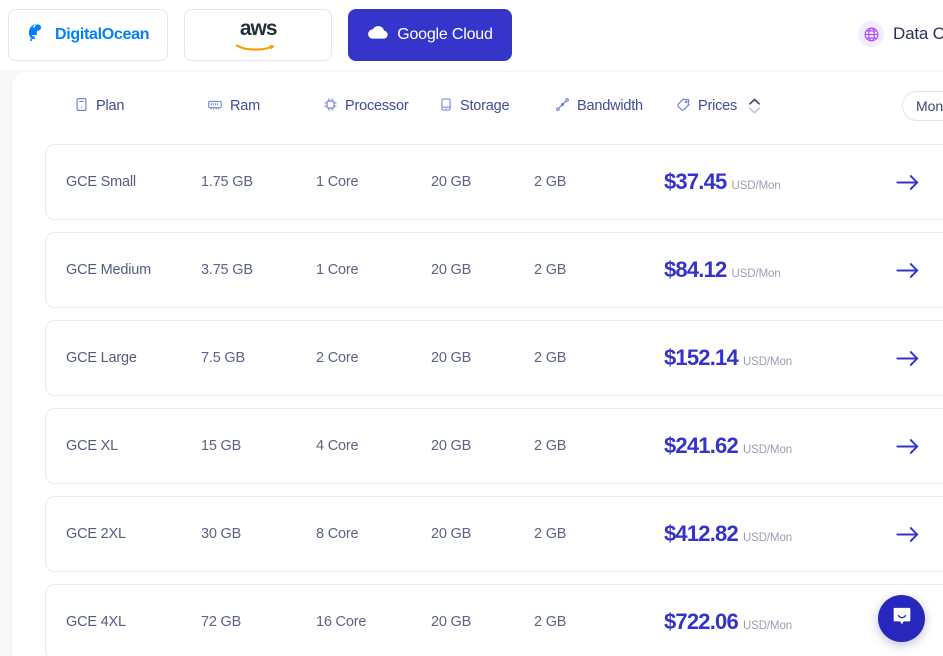 The image size is (943, 656). I want to click on cell-plan: GCE XL, so click(92, 446).